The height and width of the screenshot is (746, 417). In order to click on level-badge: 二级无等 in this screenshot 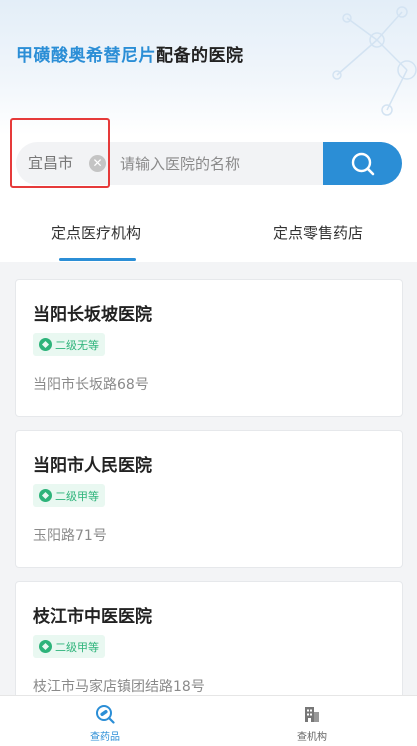, I will do `click(69, 344)`.